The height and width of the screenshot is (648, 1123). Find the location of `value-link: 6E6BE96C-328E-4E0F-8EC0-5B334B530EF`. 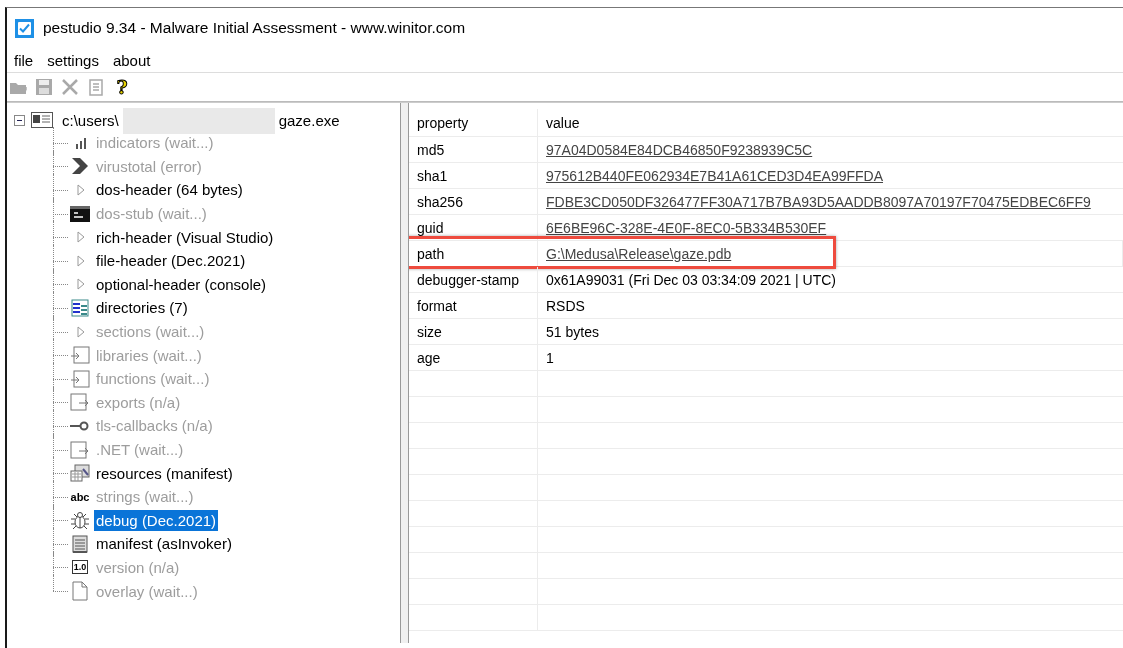

value-link: 6E6BE96C-328E-4E0F-8EC0-5B334B530EF is located at coordinates (686, 227).